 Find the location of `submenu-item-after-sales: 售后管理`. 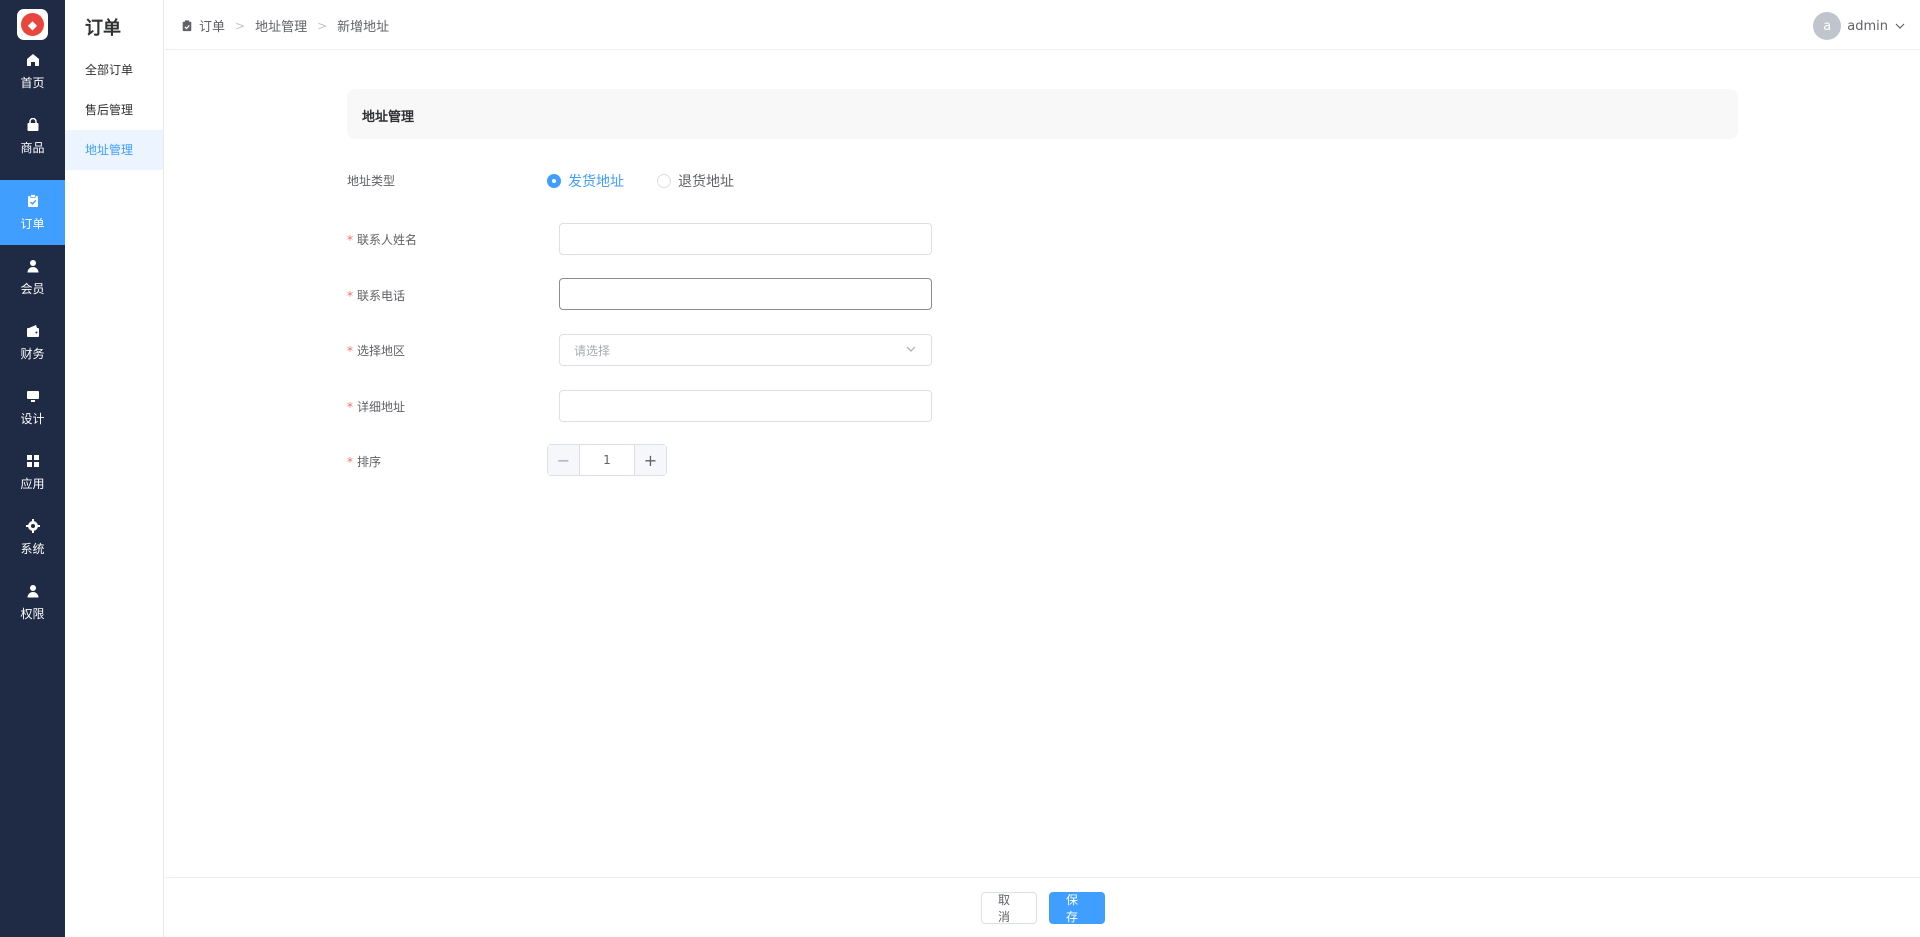

submenu-item-after-sales: 售后管理 is located at coordinates (114, 110).